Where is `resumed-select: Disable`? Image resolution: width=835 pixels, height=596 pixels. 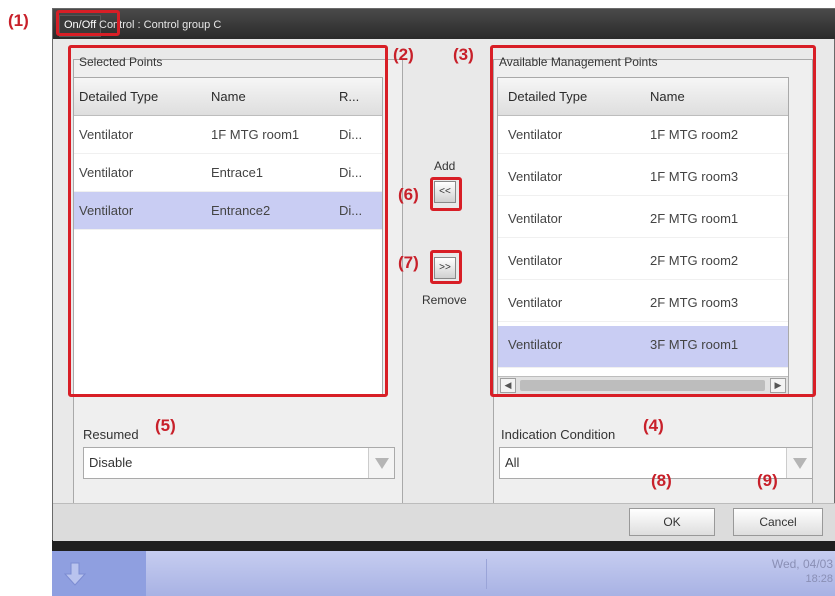 resumed-select: Disable is located at coordinates (239, 463).